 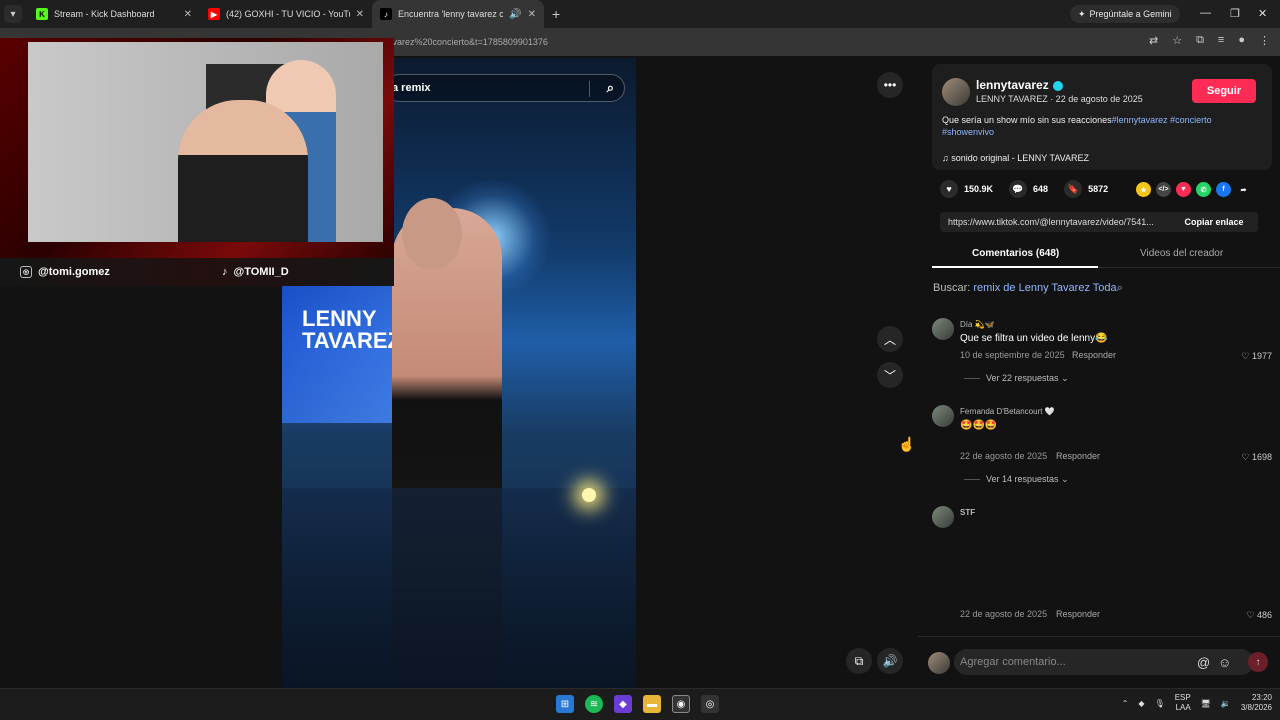 What do you see at coordinates (890, 661) in the screenshot?
I see `volume-button: 🔊` at bounding box center [890, 661].